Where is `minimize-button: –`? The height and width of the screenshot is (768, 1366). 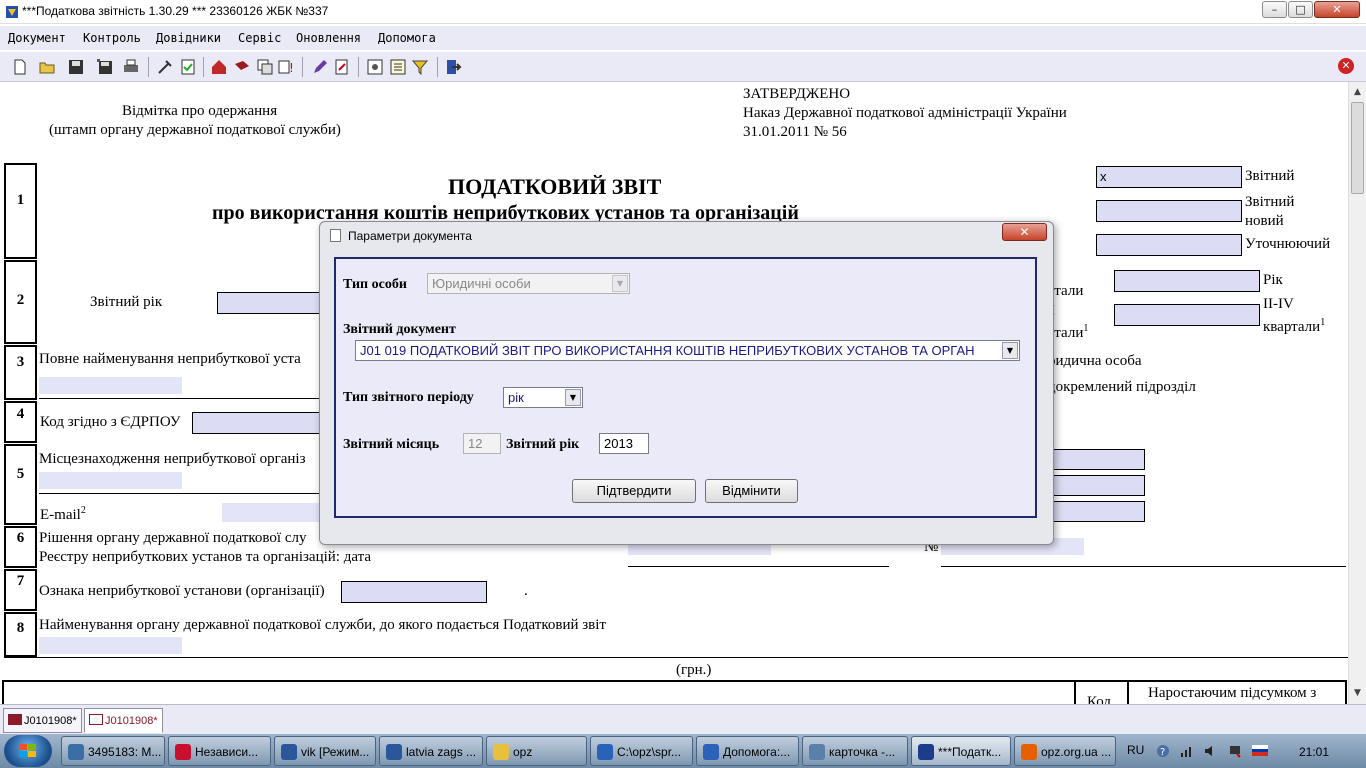
minimize-button: – is located at coordinates (1274, 9).